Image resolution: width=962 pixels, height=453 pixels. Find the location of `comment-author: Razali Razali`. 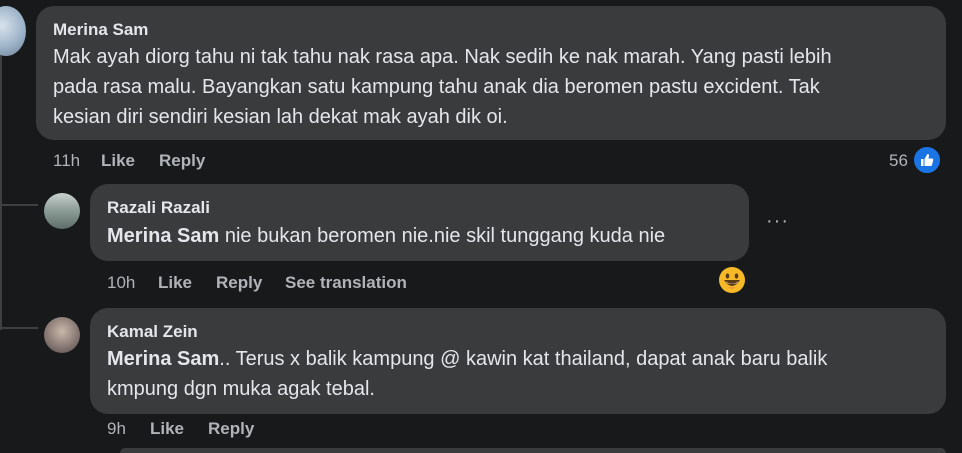

comment-author: Razali Razali is located at coordinates (158, 208).